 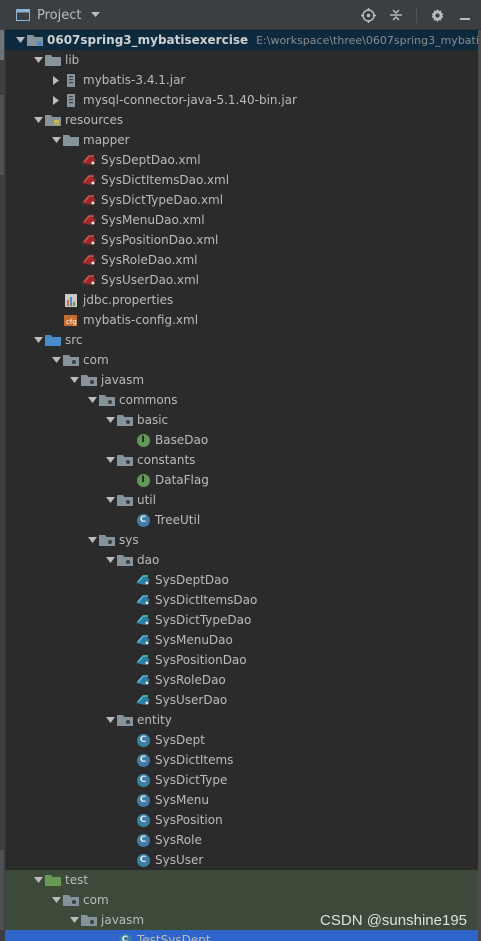 What do you see at coordinates (94, 120) in the screenshot?
I see `tree-row-label: resources` at bounding box center [94, 120].